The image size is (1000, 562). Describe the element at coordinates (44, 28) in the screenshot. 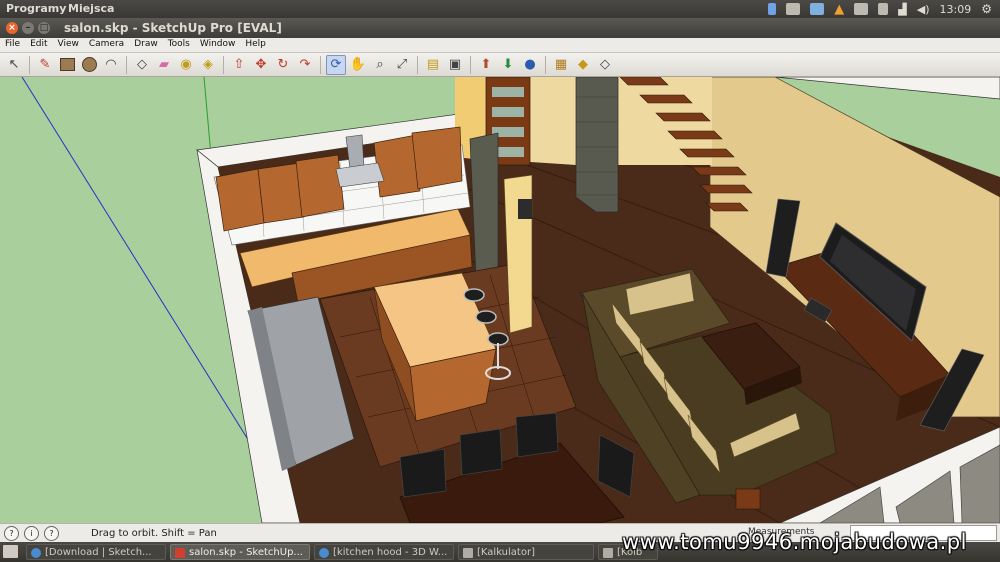

I see `maximize-icon: □` at that location.